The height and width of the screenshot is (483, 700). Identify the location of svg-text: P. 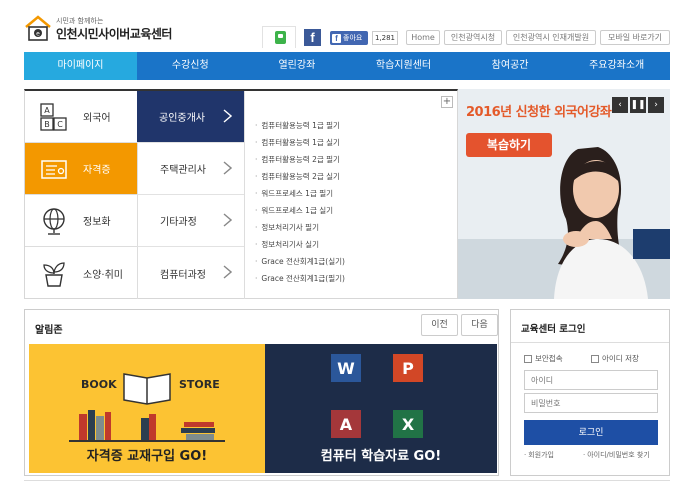
(408, 368).